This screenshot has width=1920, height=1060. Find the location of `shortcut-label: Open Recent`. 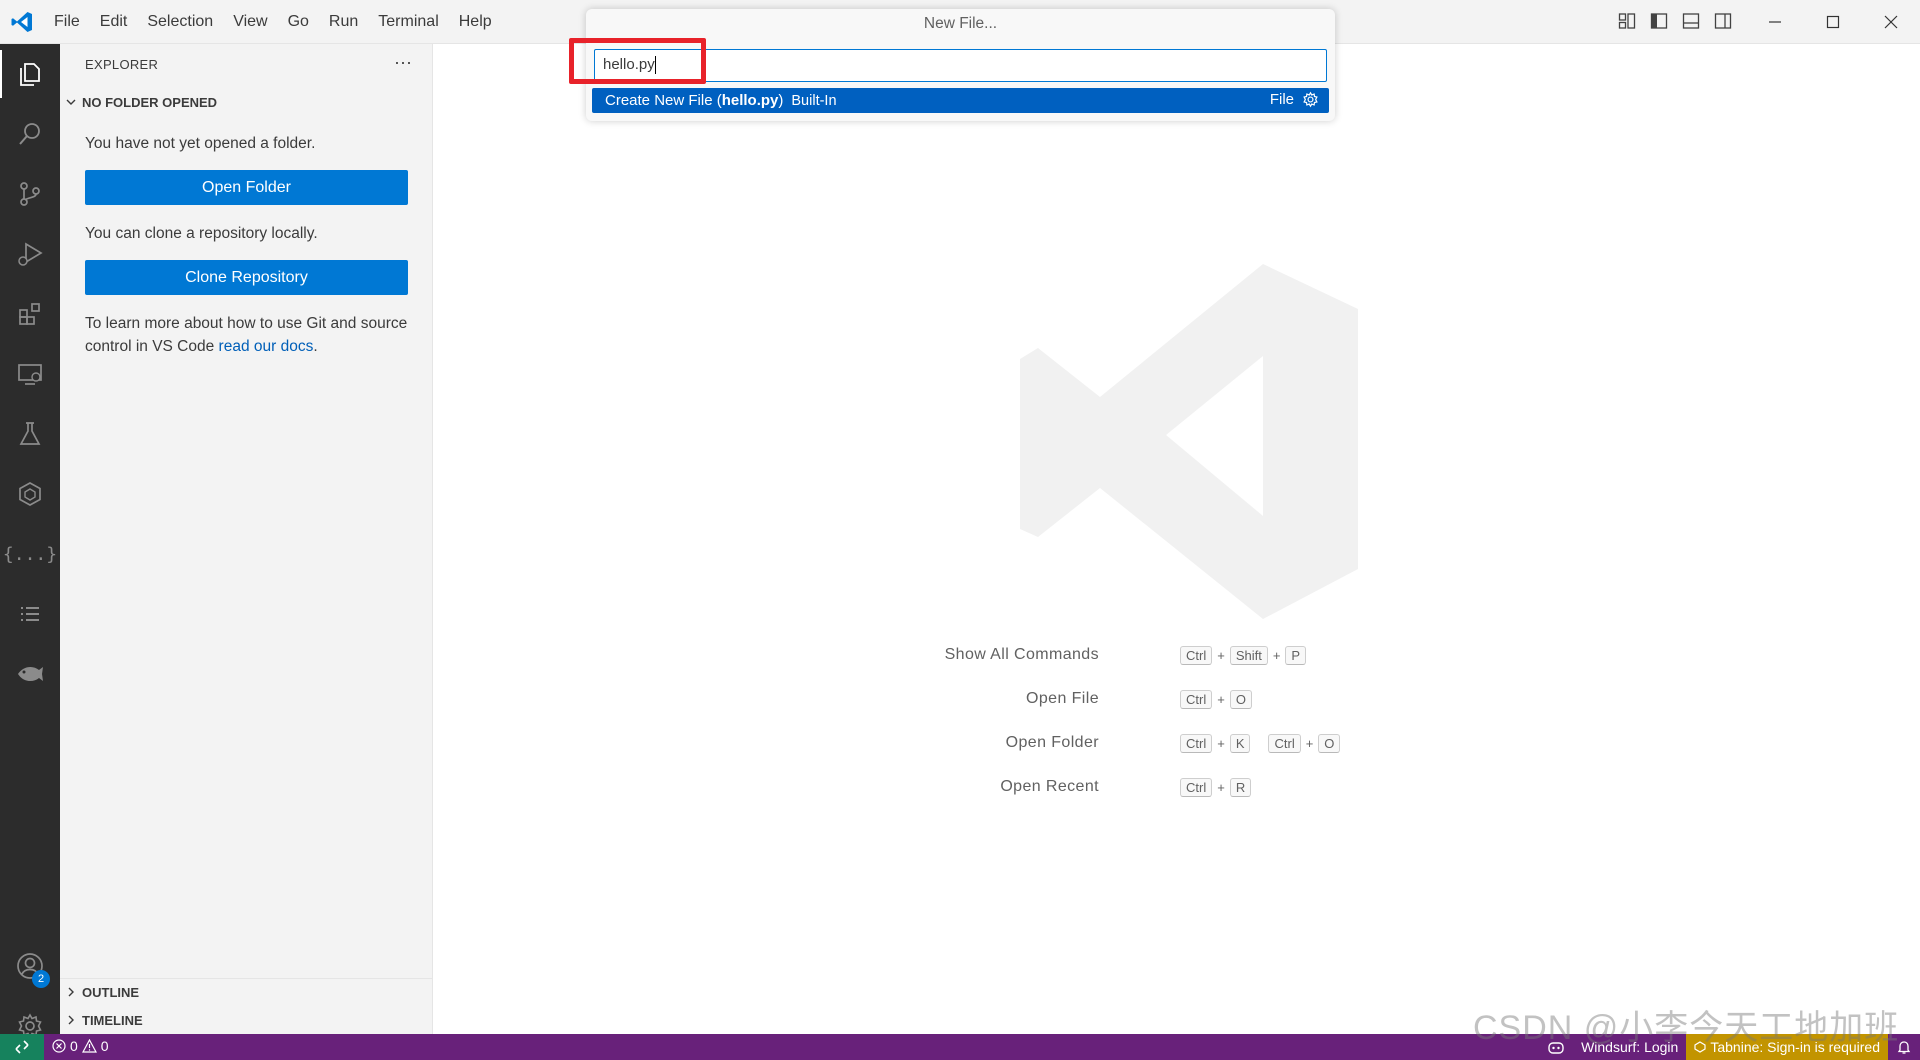

shortcut-label: Open Recent is located at coordinates (1049, 786).